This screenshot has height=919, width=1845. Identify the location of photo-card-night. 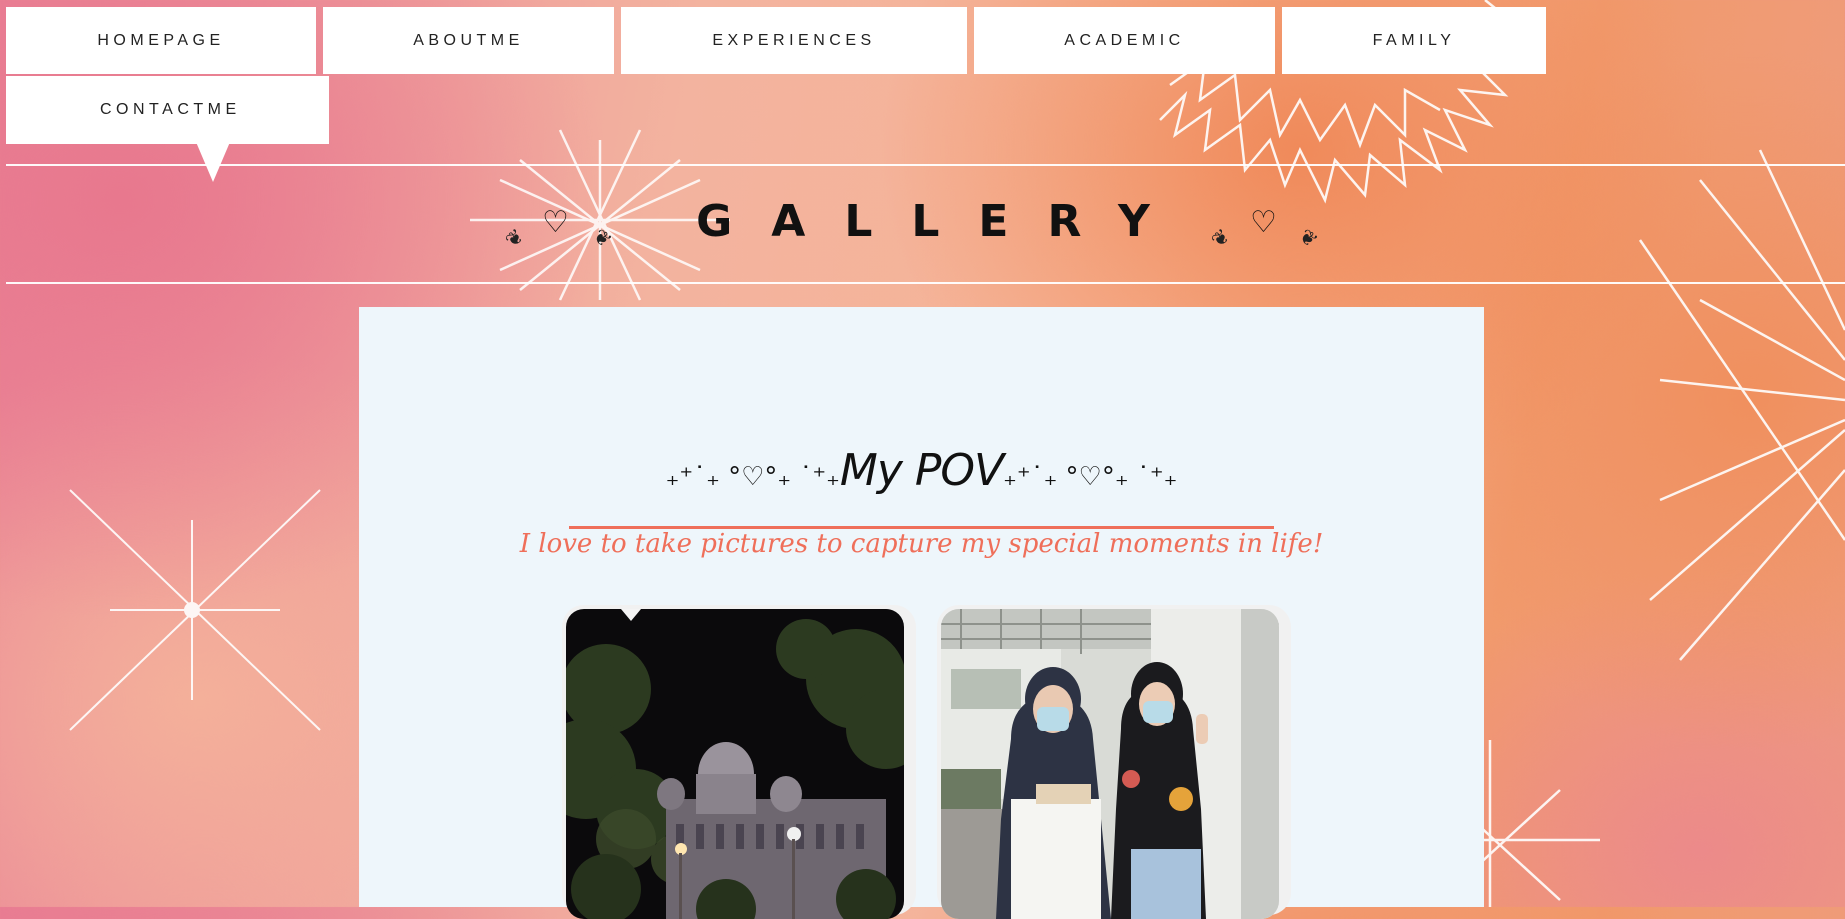
(739, 762).